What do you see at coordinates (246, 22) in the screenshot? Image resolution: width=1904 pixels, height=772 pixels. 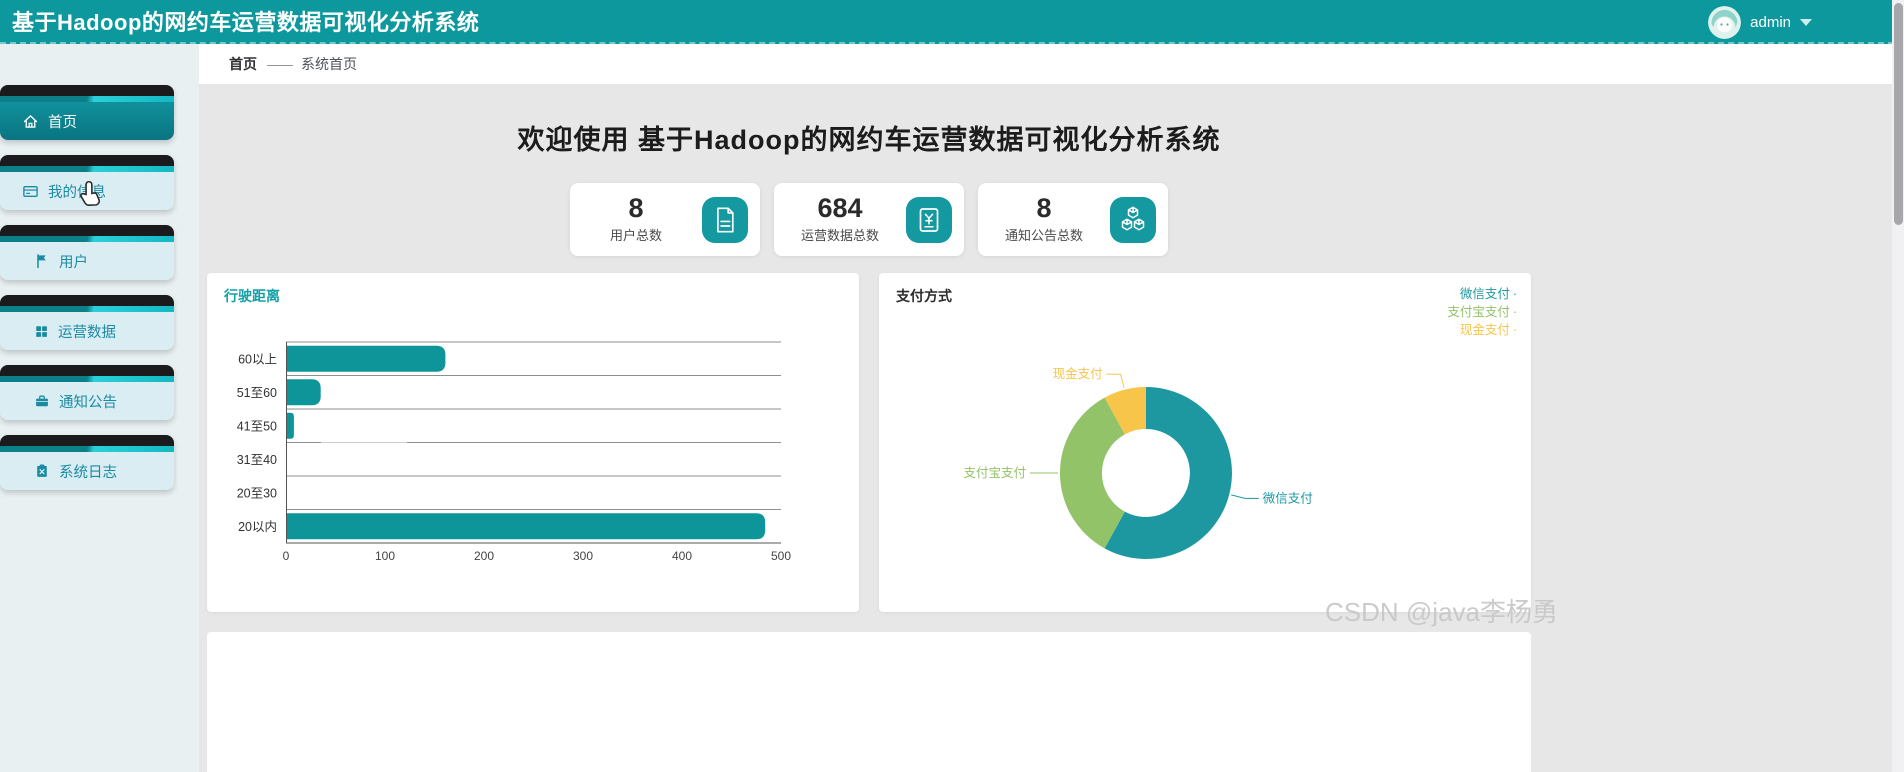 I see `app-title: 基于Hadoop的网约车运营数据可视化分析系统` at bounding box center [246, 22].